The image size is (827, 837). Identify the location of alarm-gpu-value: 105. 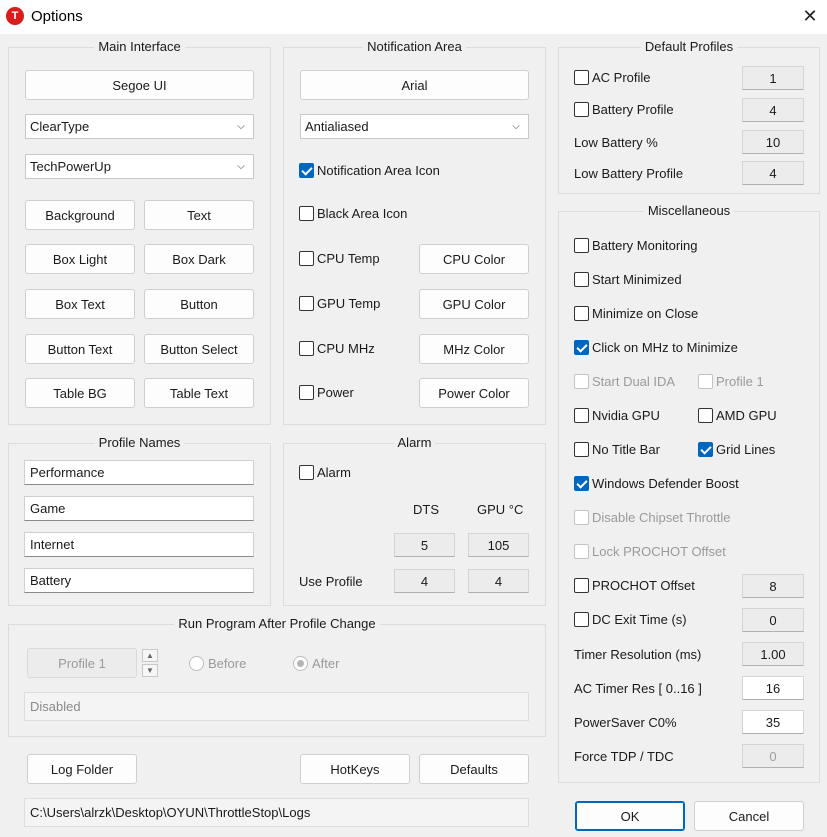
(498, 545).